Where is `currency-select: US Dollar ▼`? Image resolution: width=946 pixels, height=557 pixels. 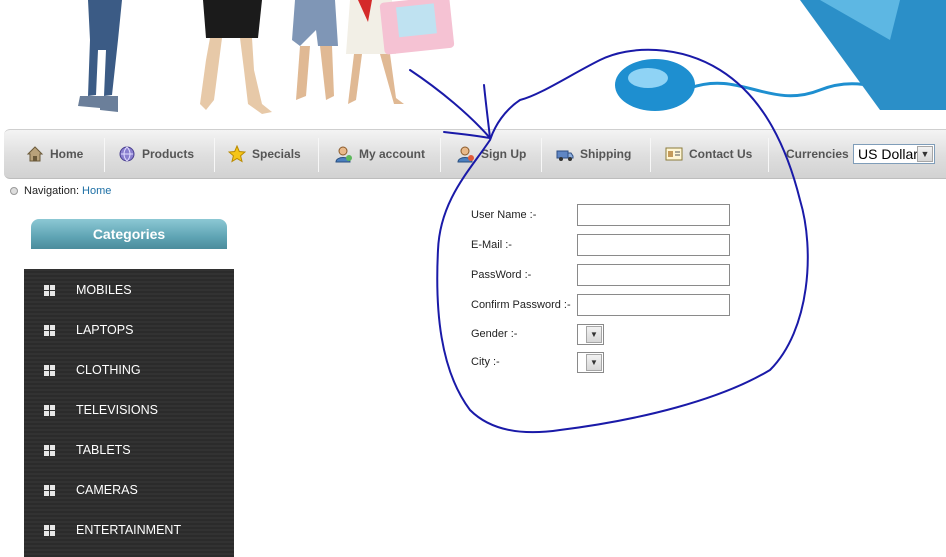 currency-select: US Dollar ▼ is located at coordinates (894, 154).